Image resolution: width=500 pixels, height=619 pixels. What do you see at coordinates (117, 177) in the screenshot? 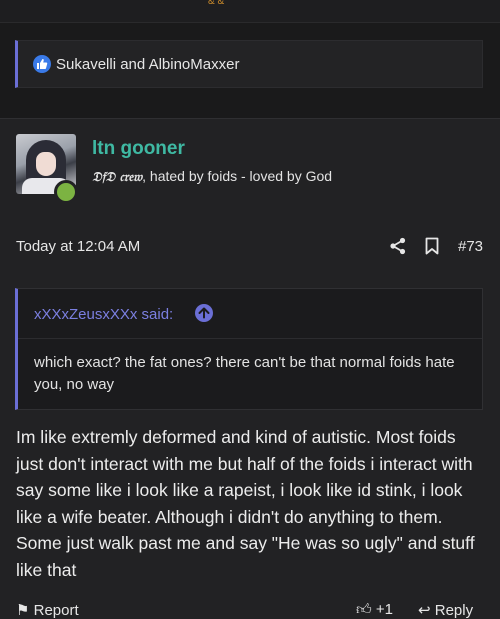
I see `crew-badge: 𝔇𝔣𝔇 𝔠𝔯𝔢𝔴` at bounding box center [117, 177].